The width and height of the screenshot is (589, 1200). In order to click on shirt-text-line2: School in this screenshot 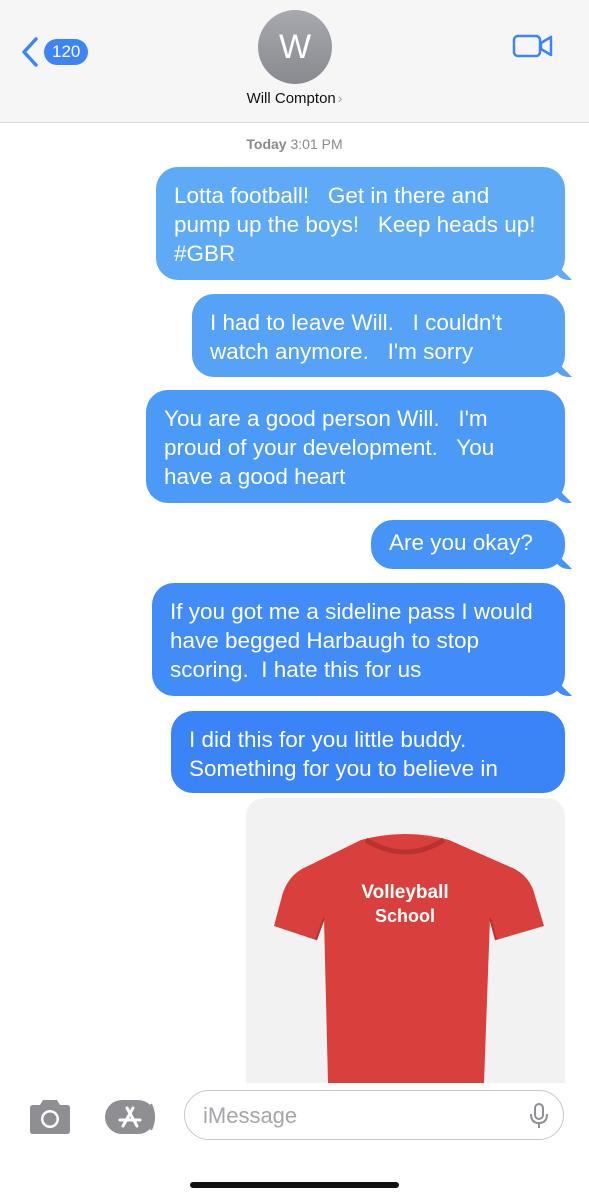, I will do `click(405, 916)`.